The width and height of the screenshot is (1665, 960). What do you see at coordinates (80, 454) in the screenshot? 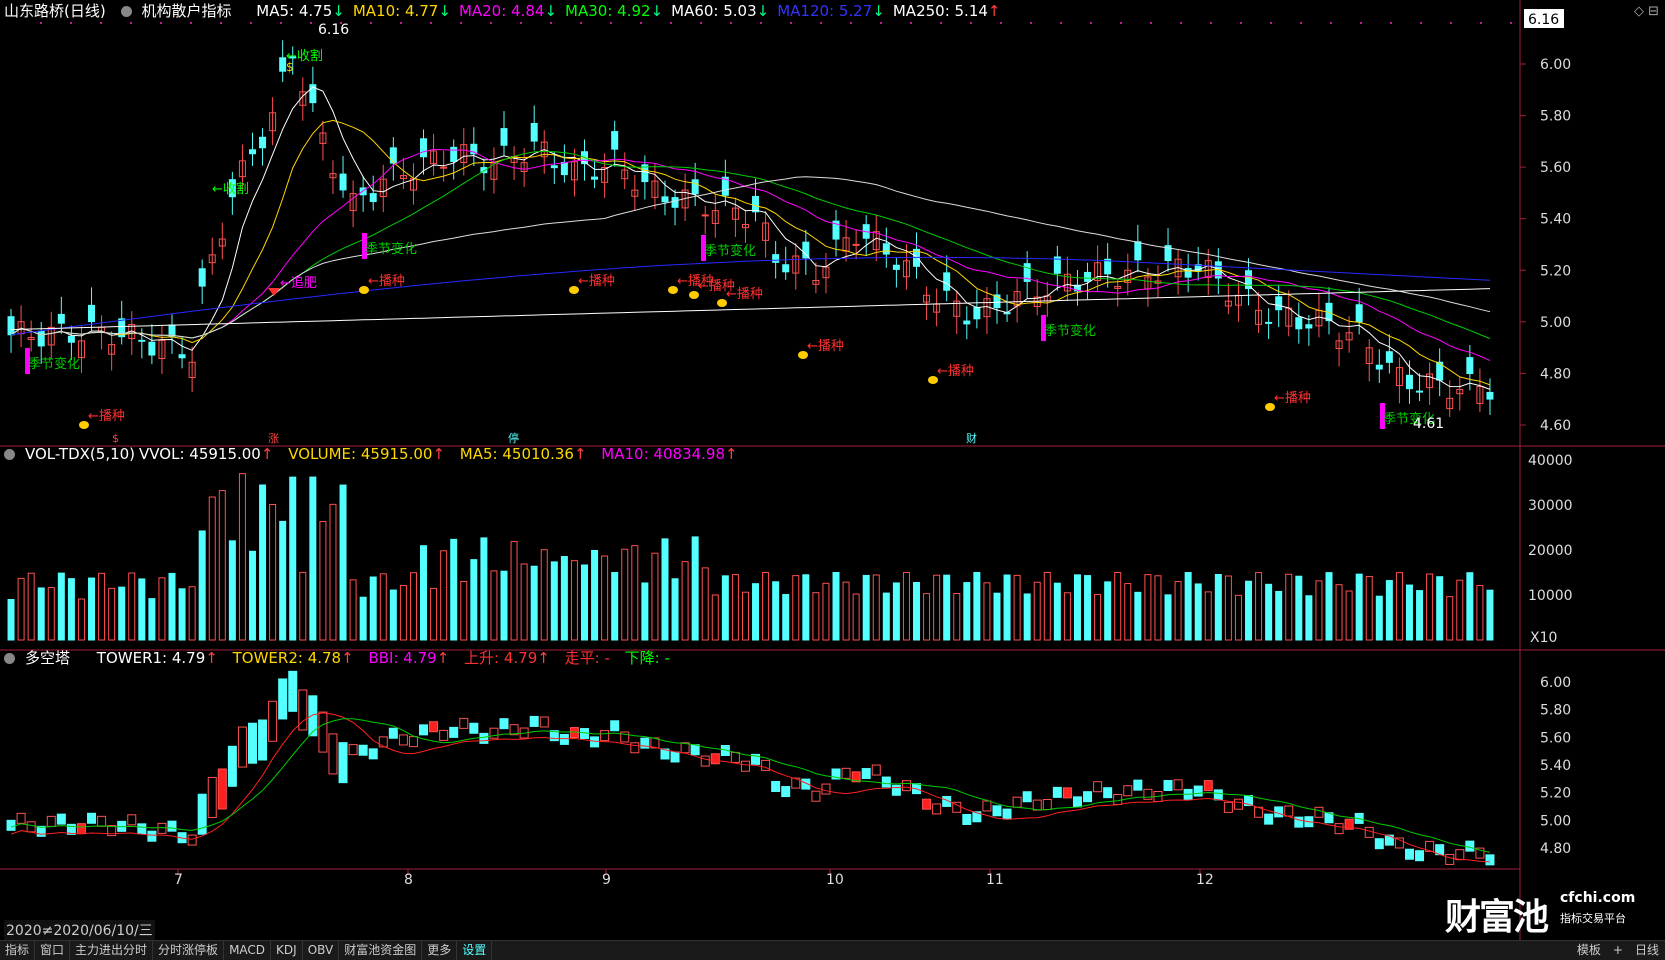
I see `vol-title: VOL-TDX(5,10)` at bounding box center [80, 454].